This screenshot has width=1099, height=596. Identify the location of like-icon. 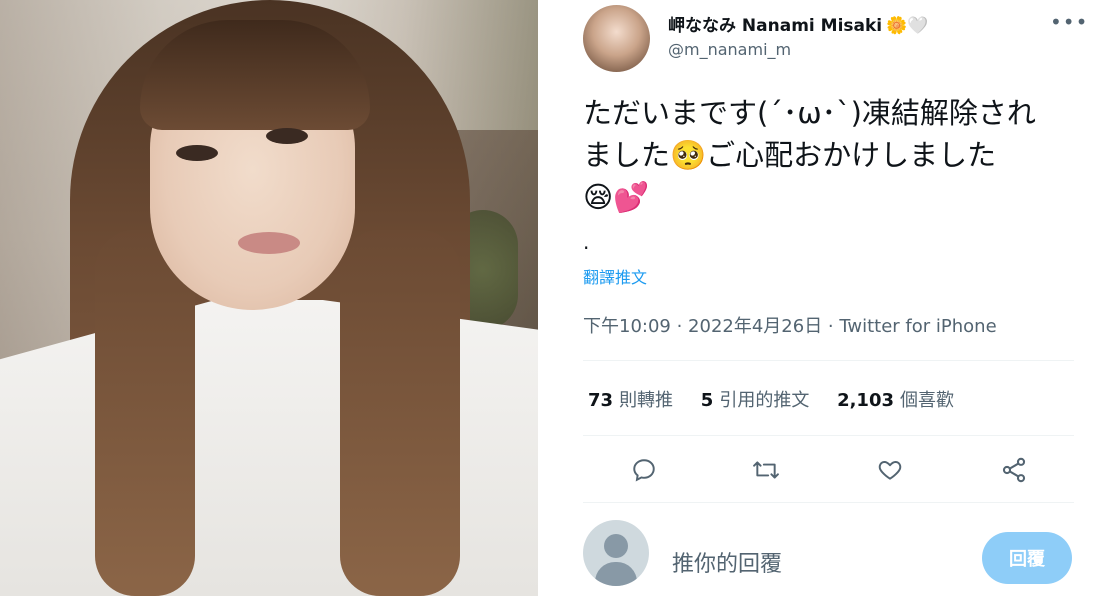
(890, 470).